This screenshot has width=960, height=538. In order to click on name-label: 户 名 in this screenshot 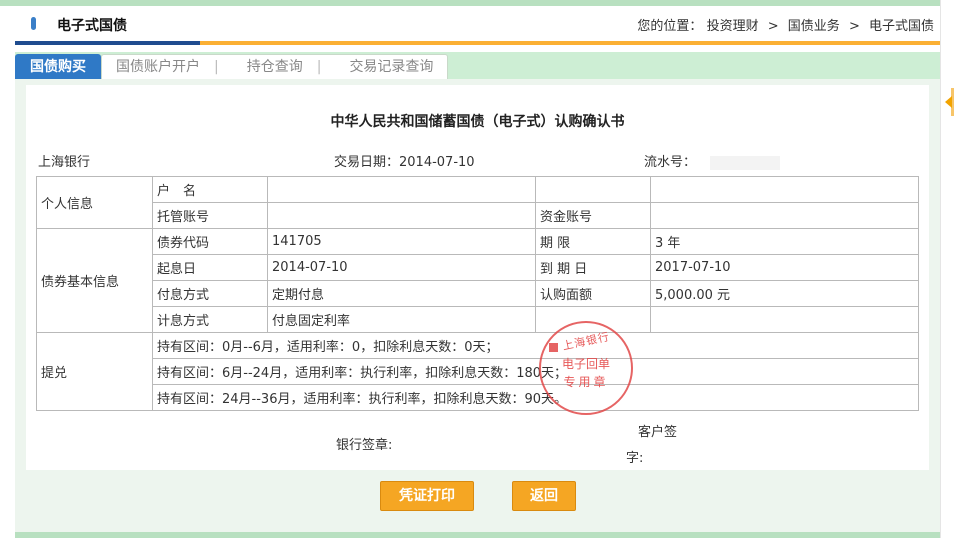, I will do `click(210, 189)`.